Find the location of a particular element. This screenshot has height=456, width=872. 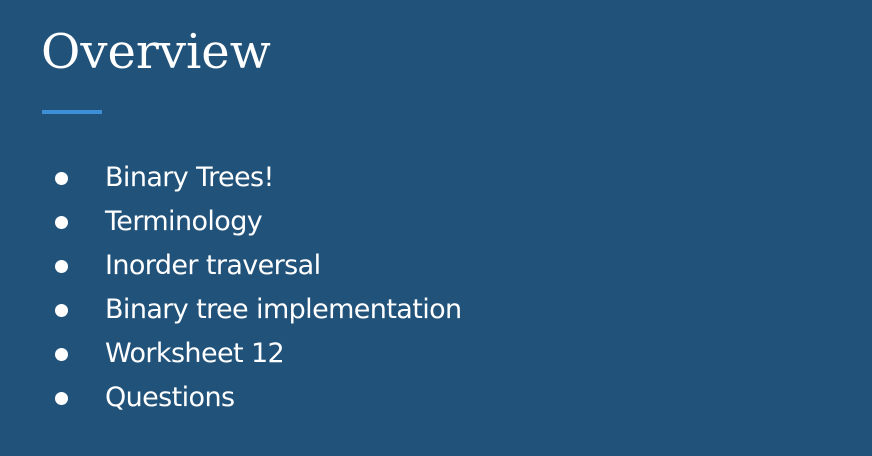

bullet-text: Binary Trees! is located at coordinates (189, 177).